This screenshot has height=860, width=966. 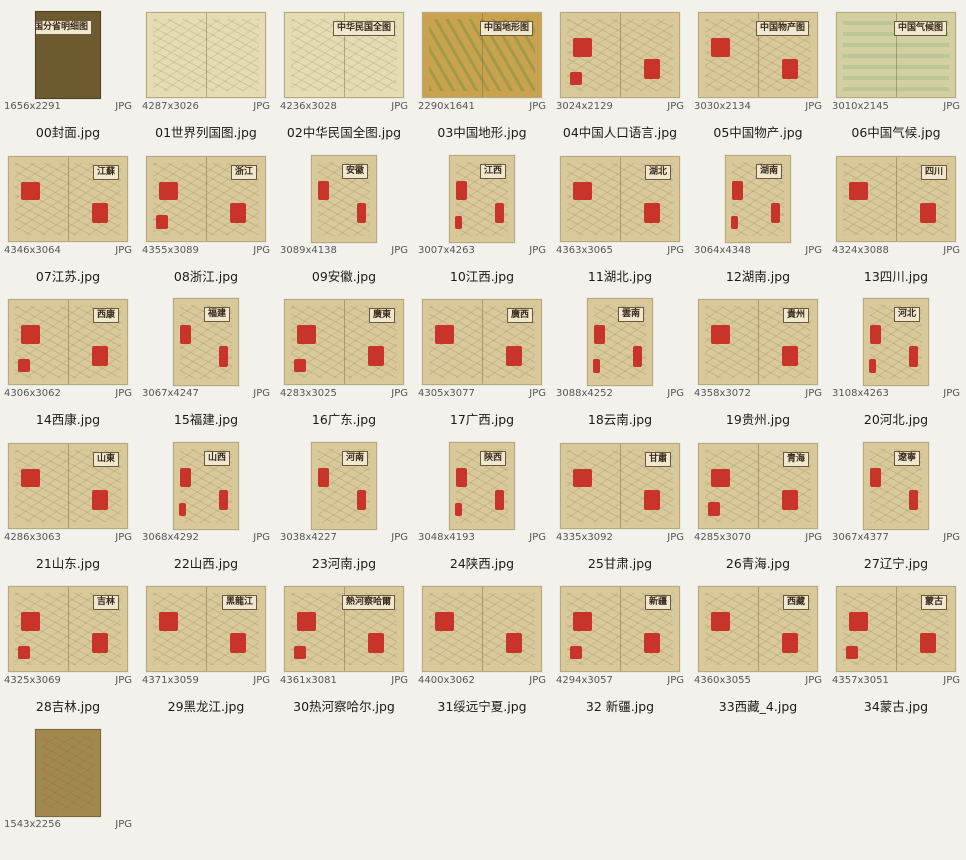 I want to click on map-title-label: 中国气候图, so click(x=920, y=28).